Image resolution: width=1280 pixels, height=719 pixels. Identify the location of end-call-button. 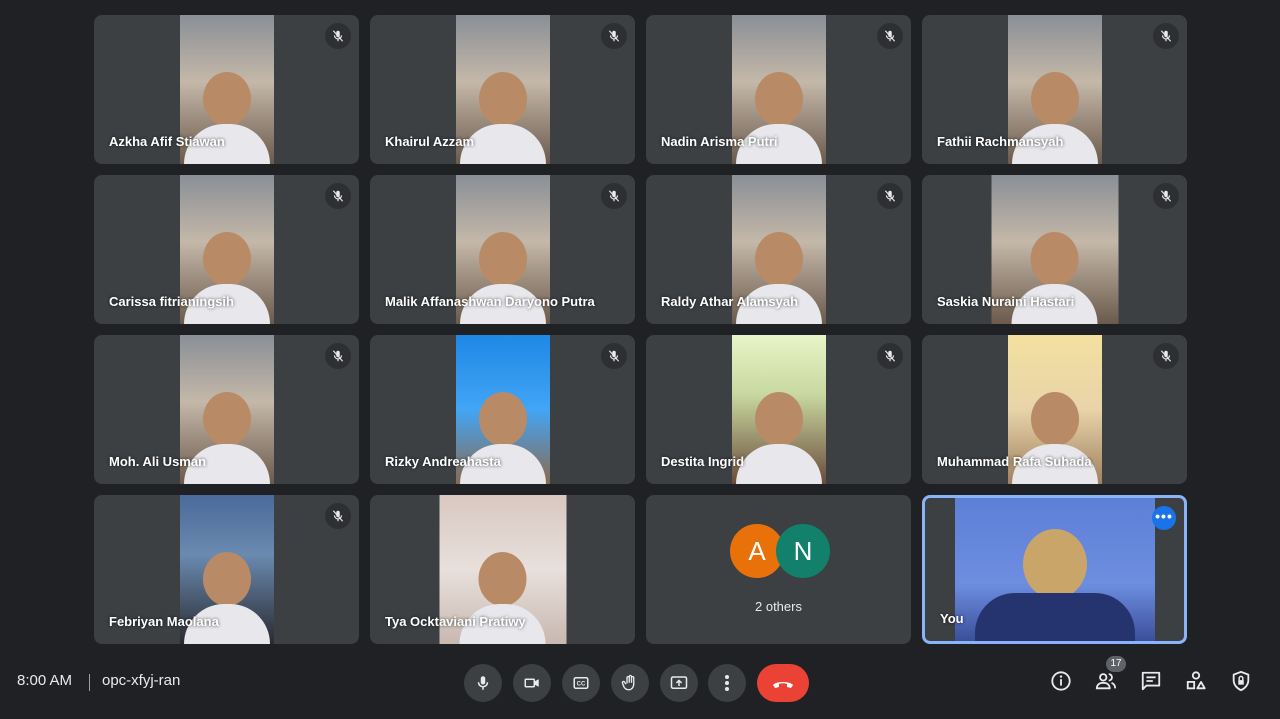
(783, 683).